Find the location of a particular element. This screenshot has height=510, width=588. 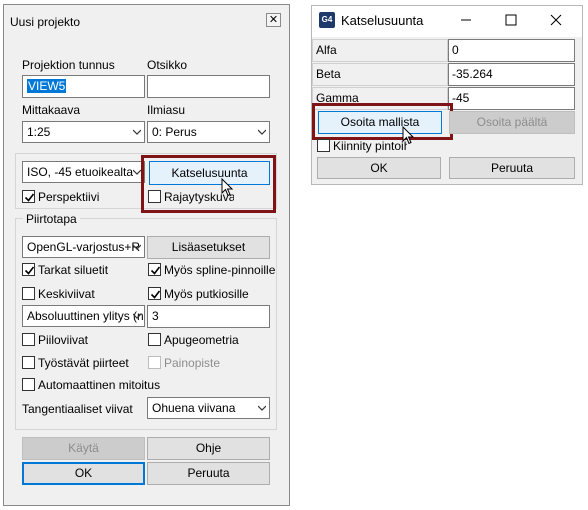

title-label: Otsikko is located at coordinates (167, 65).